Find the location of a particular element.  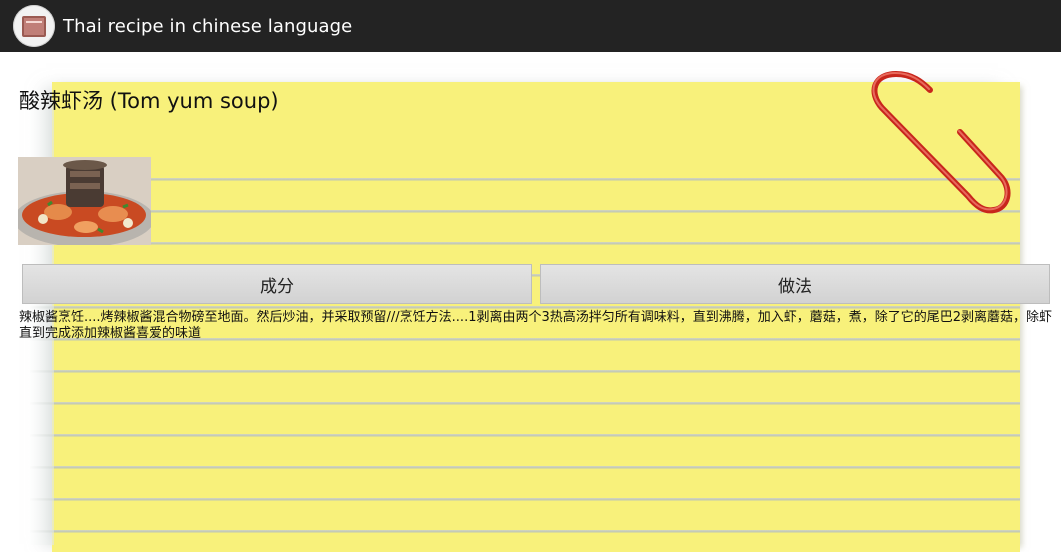

tom-yum-soup-photo is located at coordinates (84, 201).